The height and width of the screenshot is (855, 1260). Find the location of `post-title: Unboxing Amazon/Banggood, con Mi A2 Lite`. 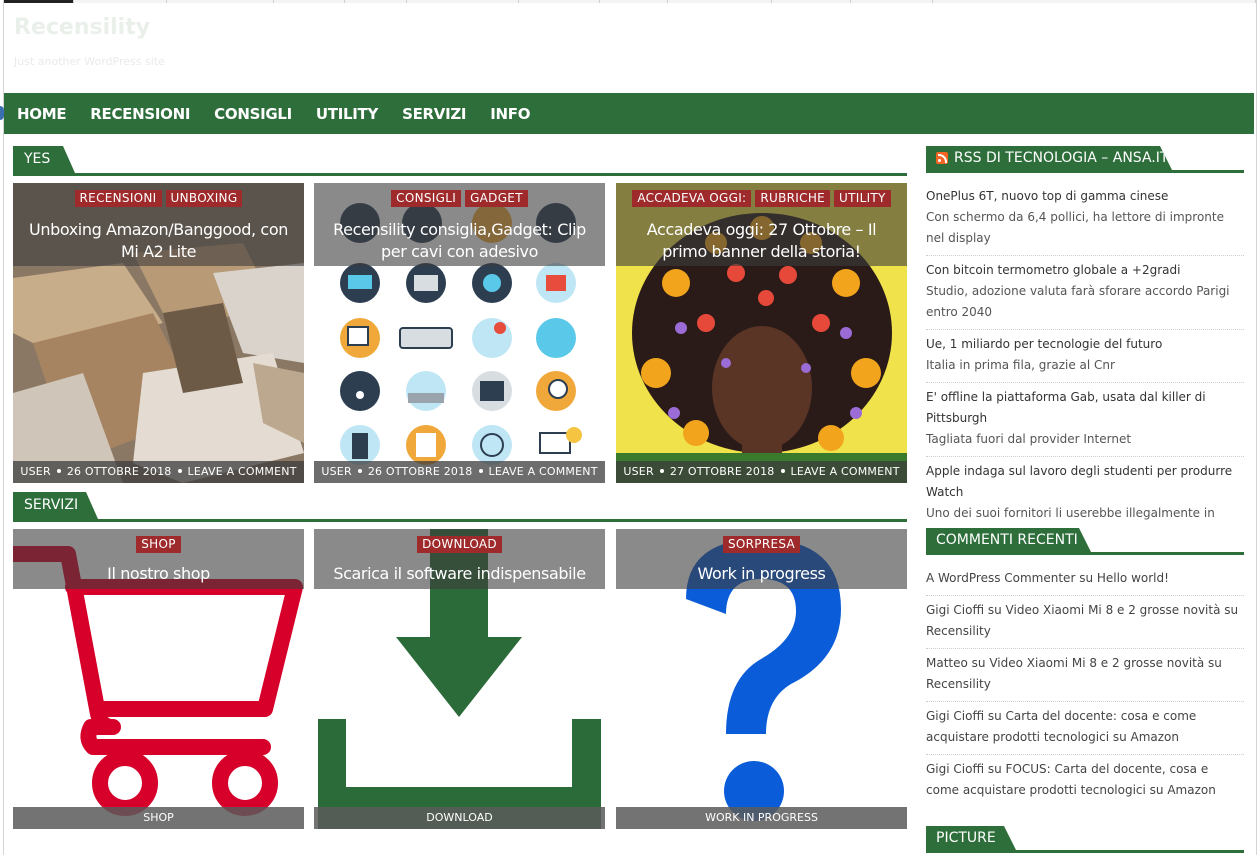

post-title: Unboxing Amazon/Banggood, con Mi A2 Lite is located at coordinates (158, 241).